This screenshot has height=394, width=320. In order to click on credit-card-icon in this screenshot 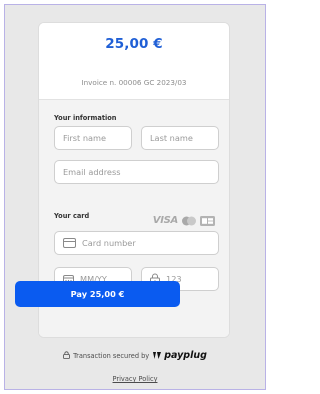, I will do `click(69, 243)`.